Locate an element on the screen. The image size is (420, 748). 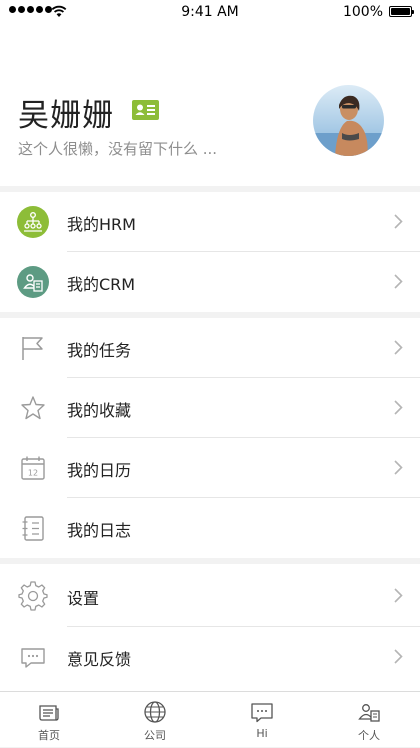
menu-item-tasks: 我的任务 is located at coordinates (210, 348).